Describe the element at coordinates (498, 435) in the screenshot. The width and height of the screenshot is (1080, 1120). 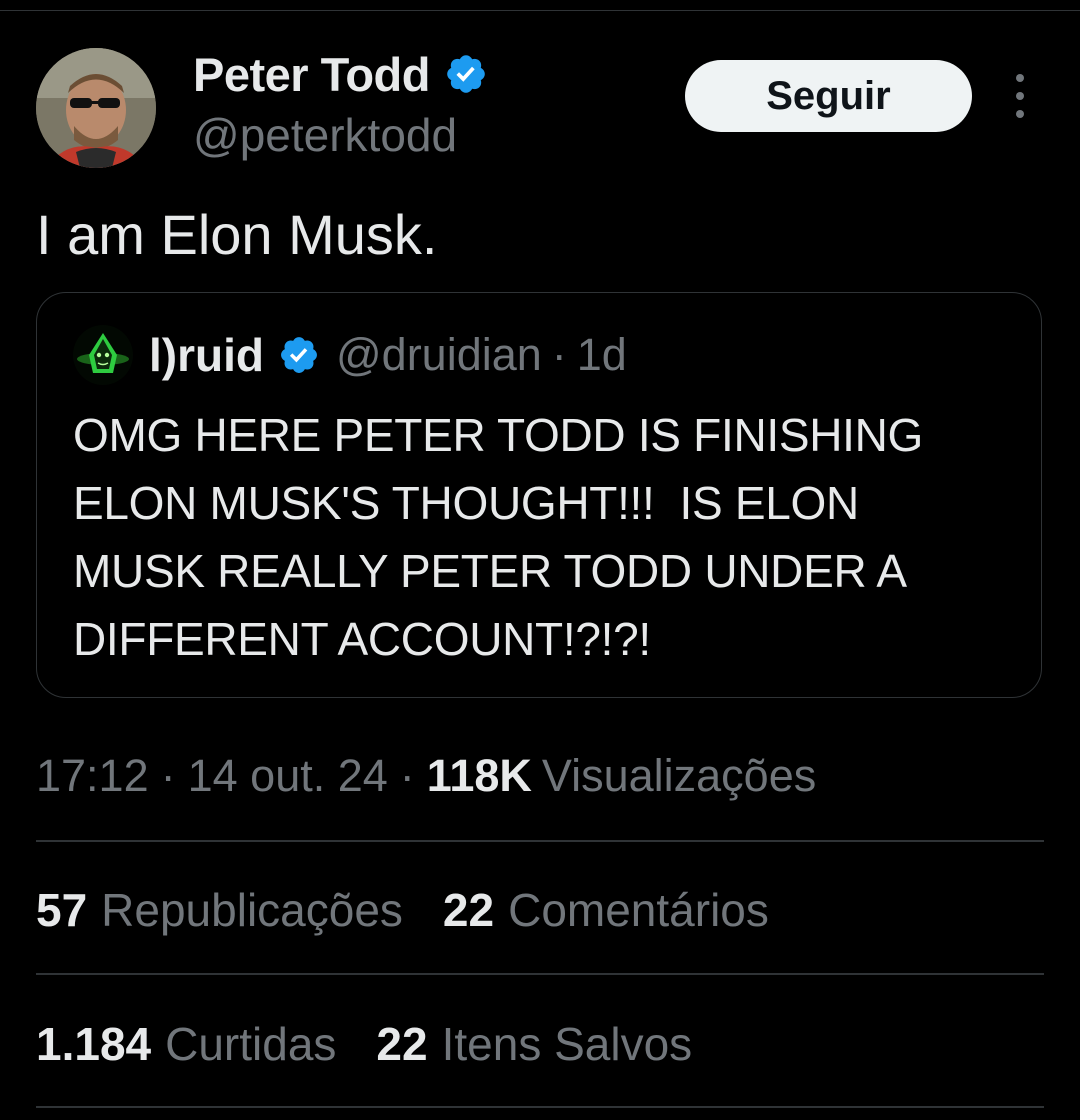
I see `quoted-text-line: OMG HERE PETER TODD IS FINISHING` at that location.